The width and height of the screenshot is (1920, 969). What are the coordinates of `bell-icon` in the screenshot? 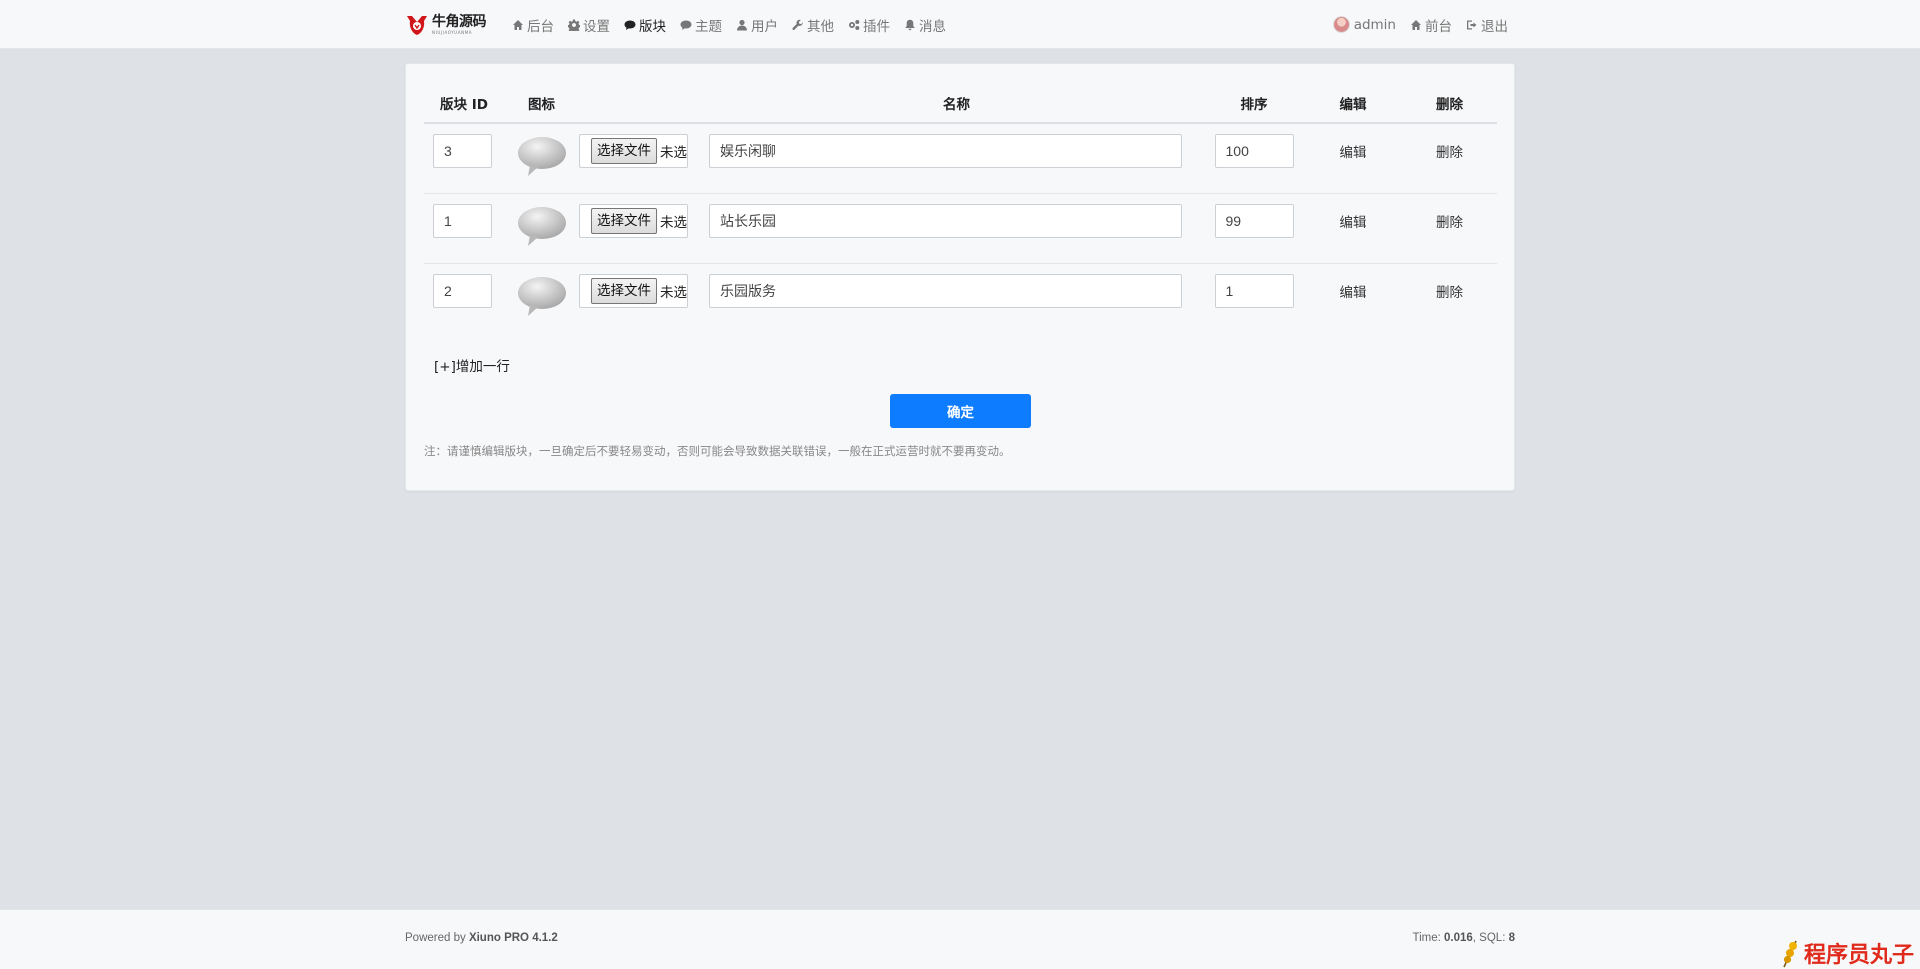 It's located at (910, 24).